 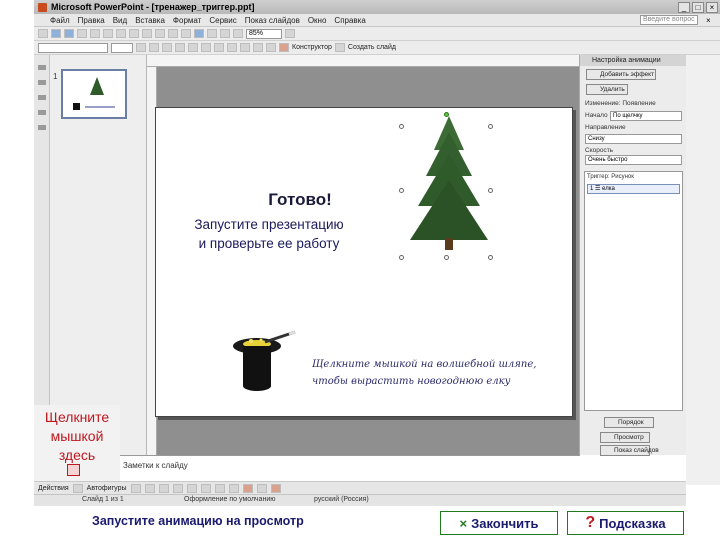 I want to click on paste-icon, so click(x=147, y=33).